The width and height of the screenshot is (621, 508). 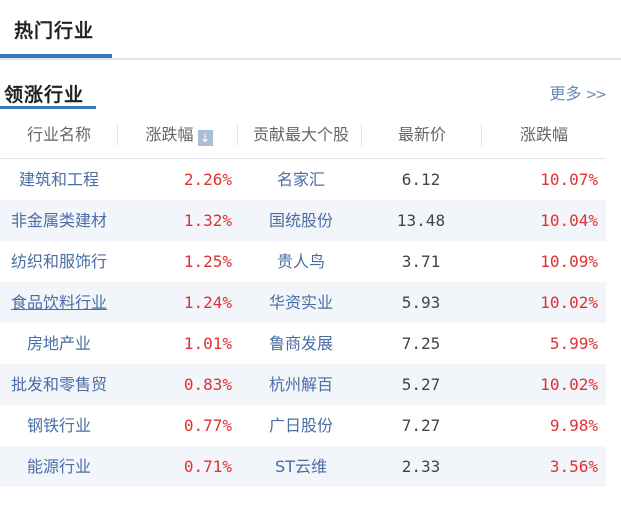 I want to click on table-row: 纺织和服饰行 1.25% 贵人鸟 3.71 10.09%, so click(x=303, y=261).